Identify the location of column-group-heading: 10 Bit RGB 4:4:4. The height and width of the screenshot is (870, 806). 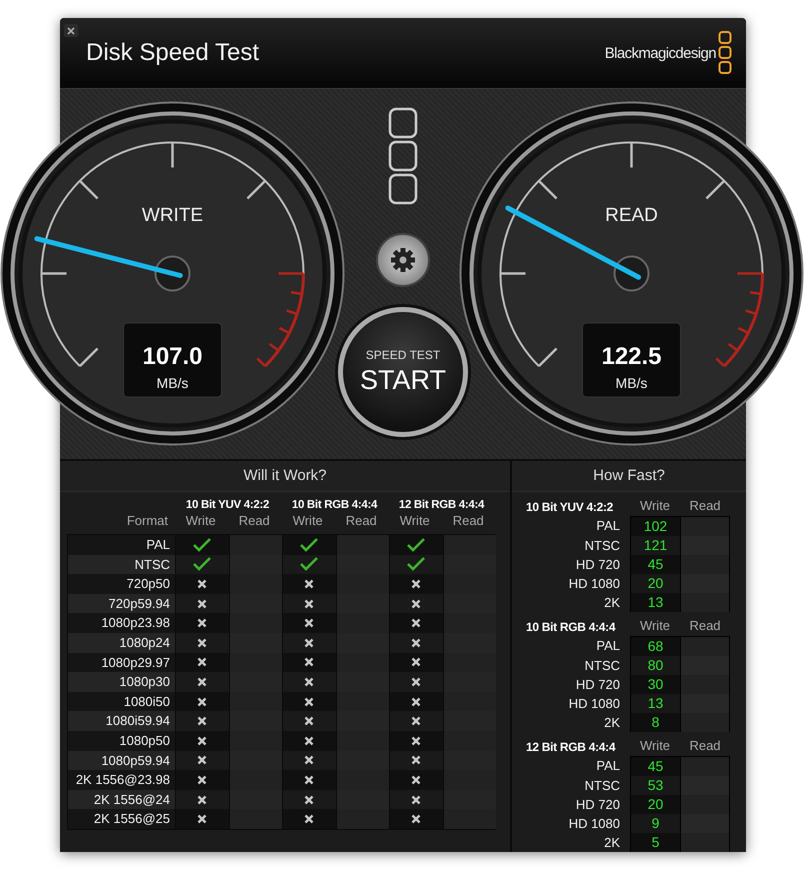
(334, 505).